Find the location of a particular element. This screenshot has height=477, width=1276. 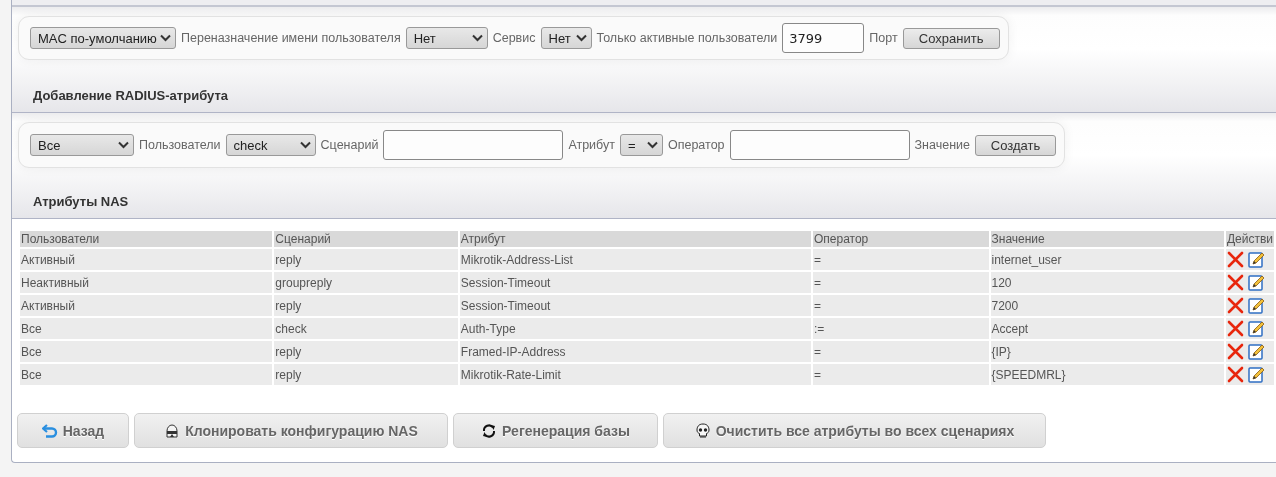

field-label: Порт is located at coordinates (883, 38).